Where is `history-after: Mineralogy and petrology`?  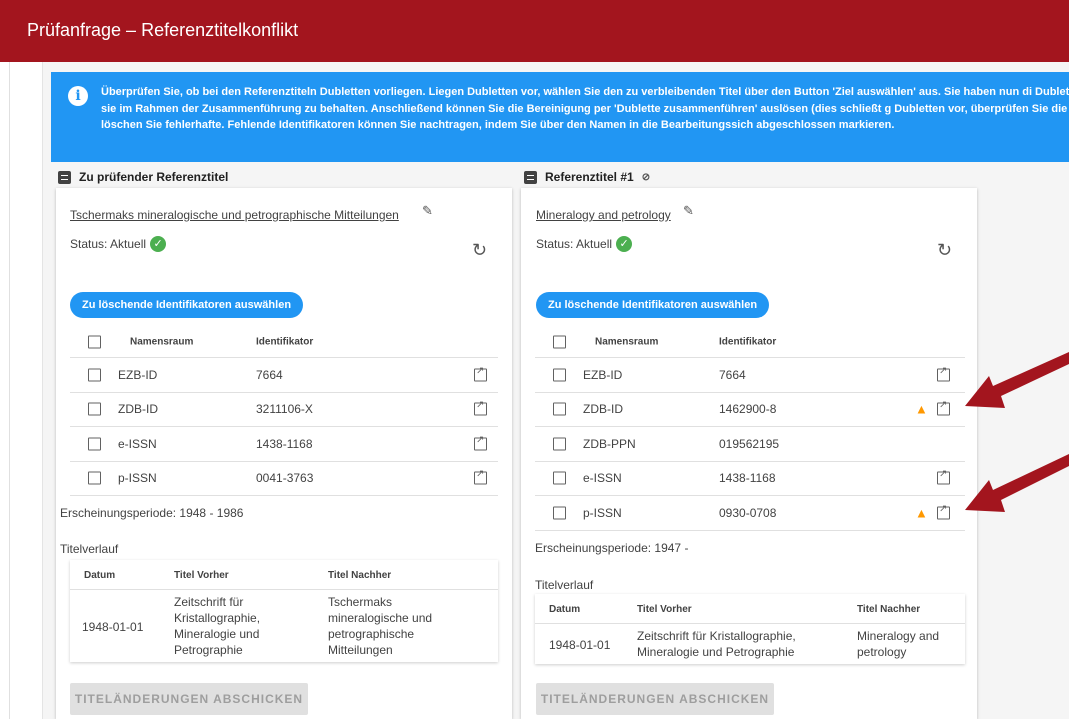
history-after: Mineralogy and petrology is located at coordinates (898, 644).